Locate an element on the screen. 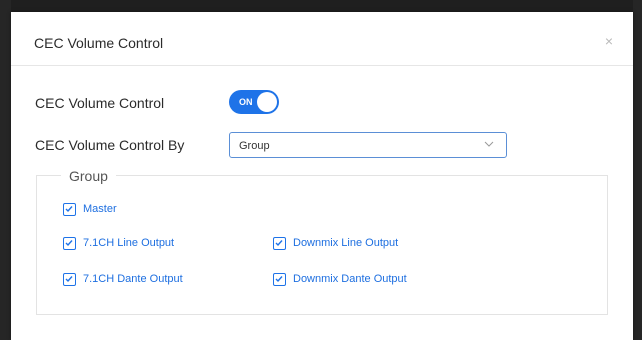 The width and height of the screenshot is (642, 340). checkbox-downmix-dante-output: Downmix Dante Output is located at coordinates (340, 279).